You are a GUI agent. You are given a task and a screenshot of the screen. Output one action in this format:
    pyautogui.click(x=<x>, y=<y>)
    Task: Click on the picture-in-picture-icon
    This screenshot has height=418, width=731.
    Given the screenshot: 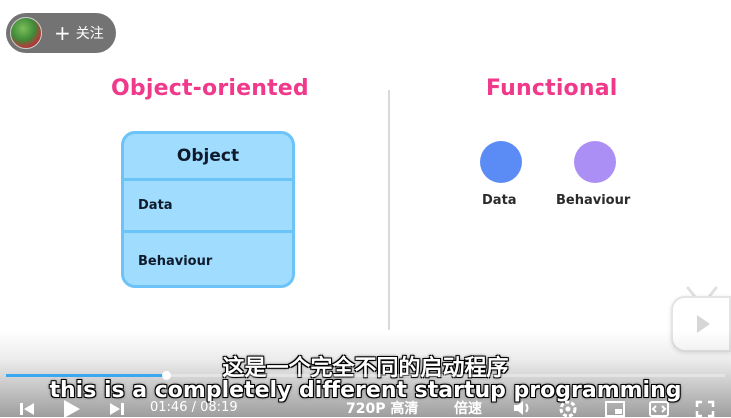 What is the action you would take?
    pyautogui.click(x=615, y=408)
    